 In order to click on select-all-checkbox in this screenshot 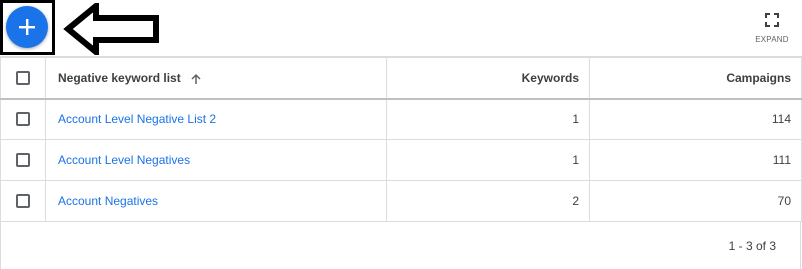, I will do `click(23, 77)`.